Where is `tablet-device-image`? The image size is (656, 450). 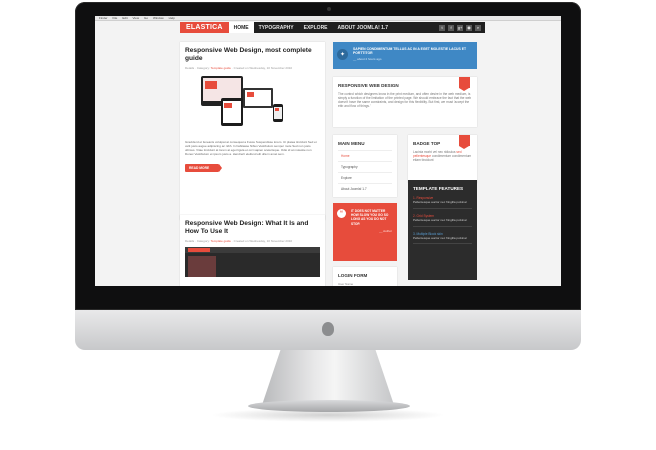
tablet-device-image is located at coordinates (232, 112).